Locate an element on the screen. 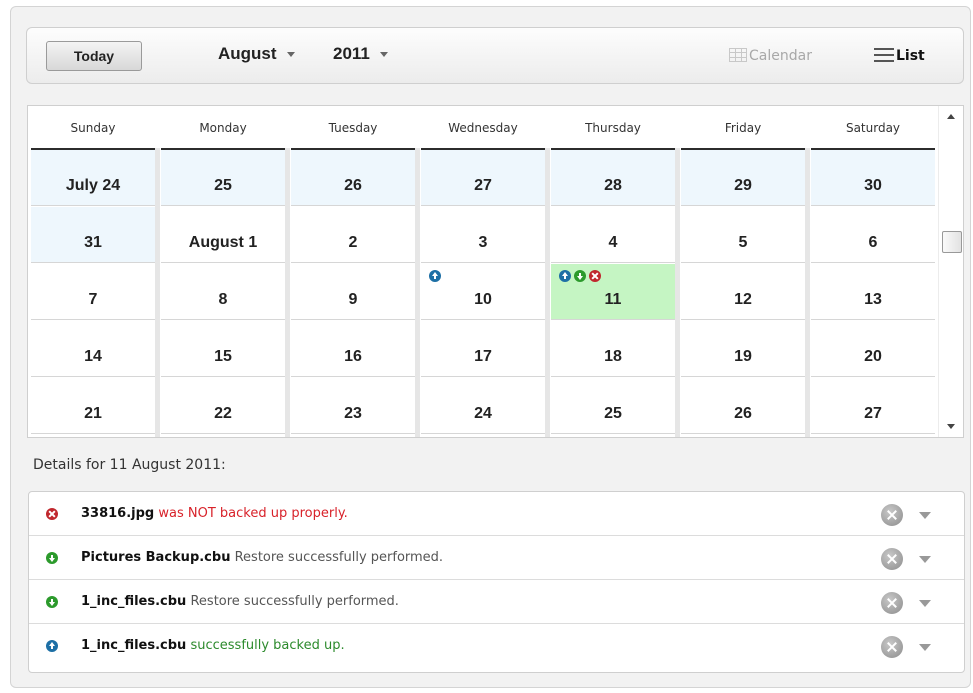  calendar-day: 17 is located at coordinates (483, 349).